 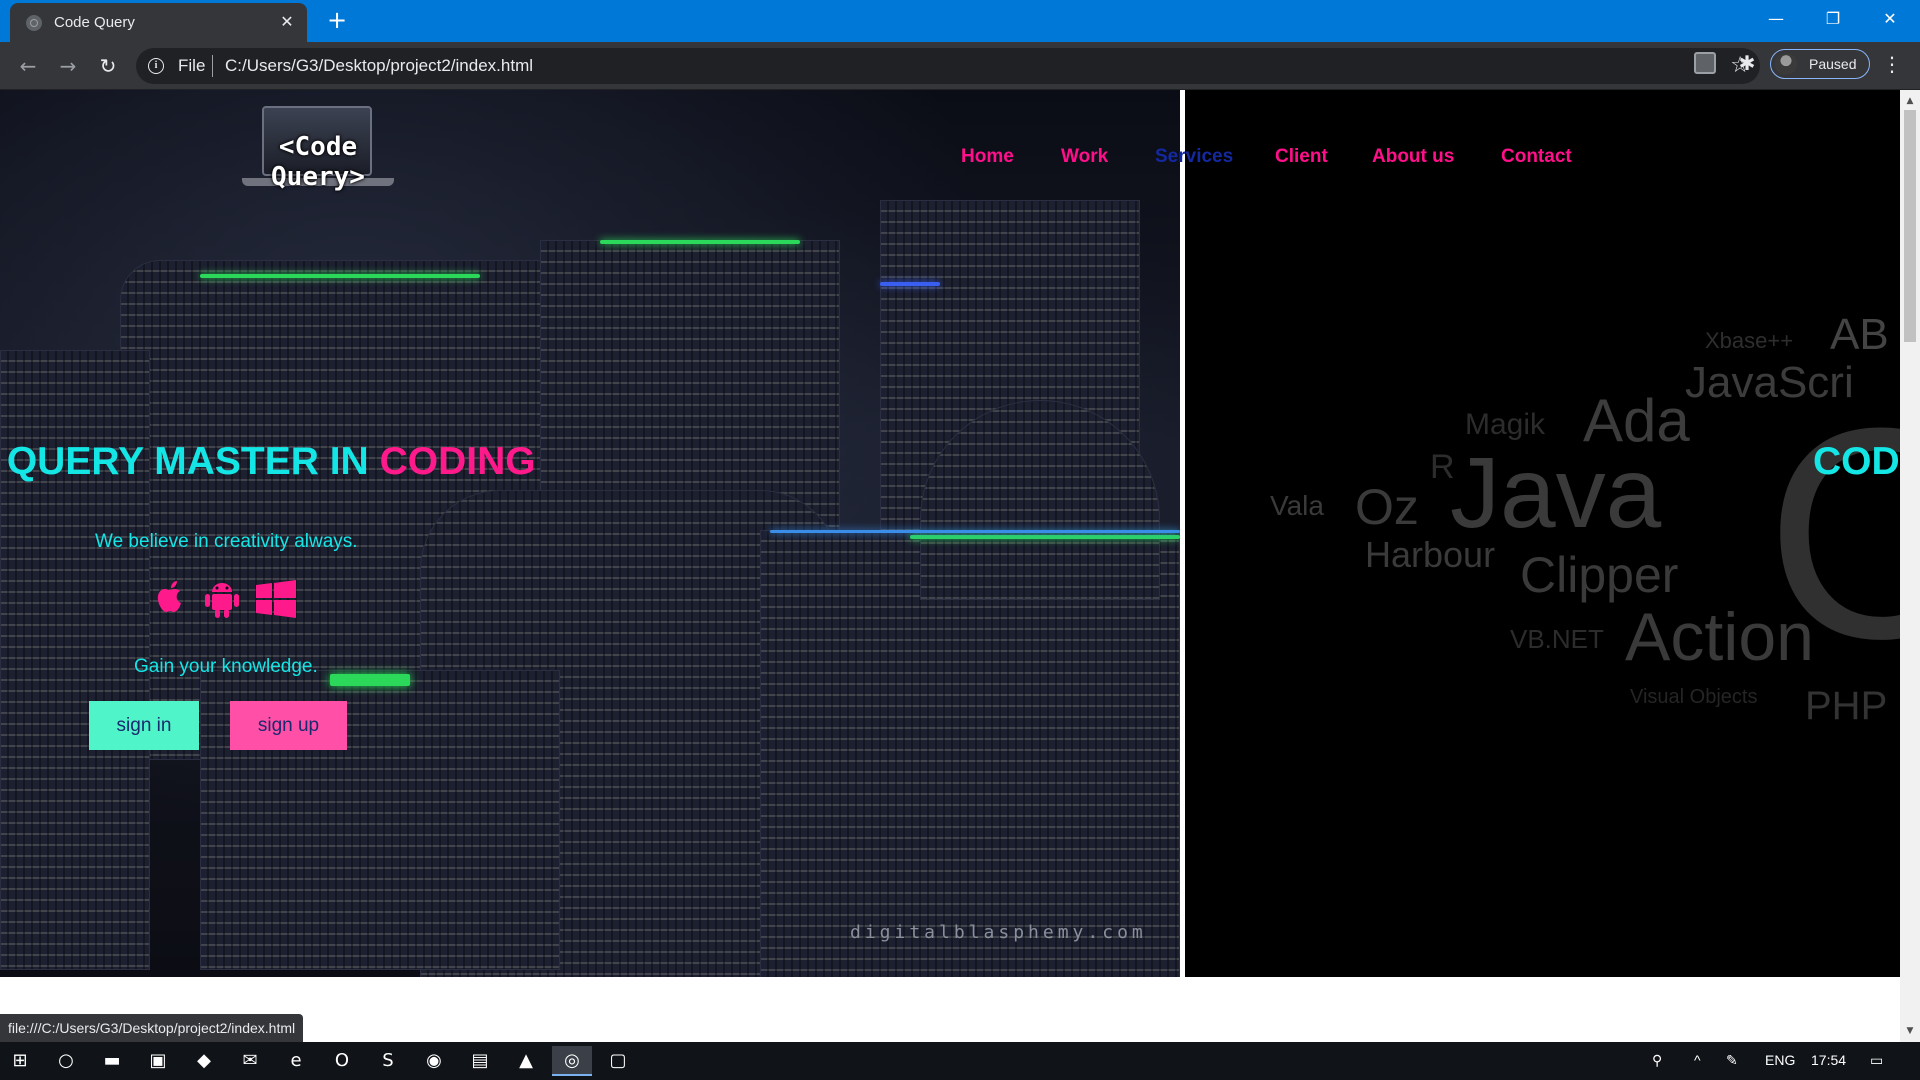 What do you see at coordinates (480, 1061) in the screenshot?
I see `notepad-icon: ▤` at bounding box center [480, 1061].